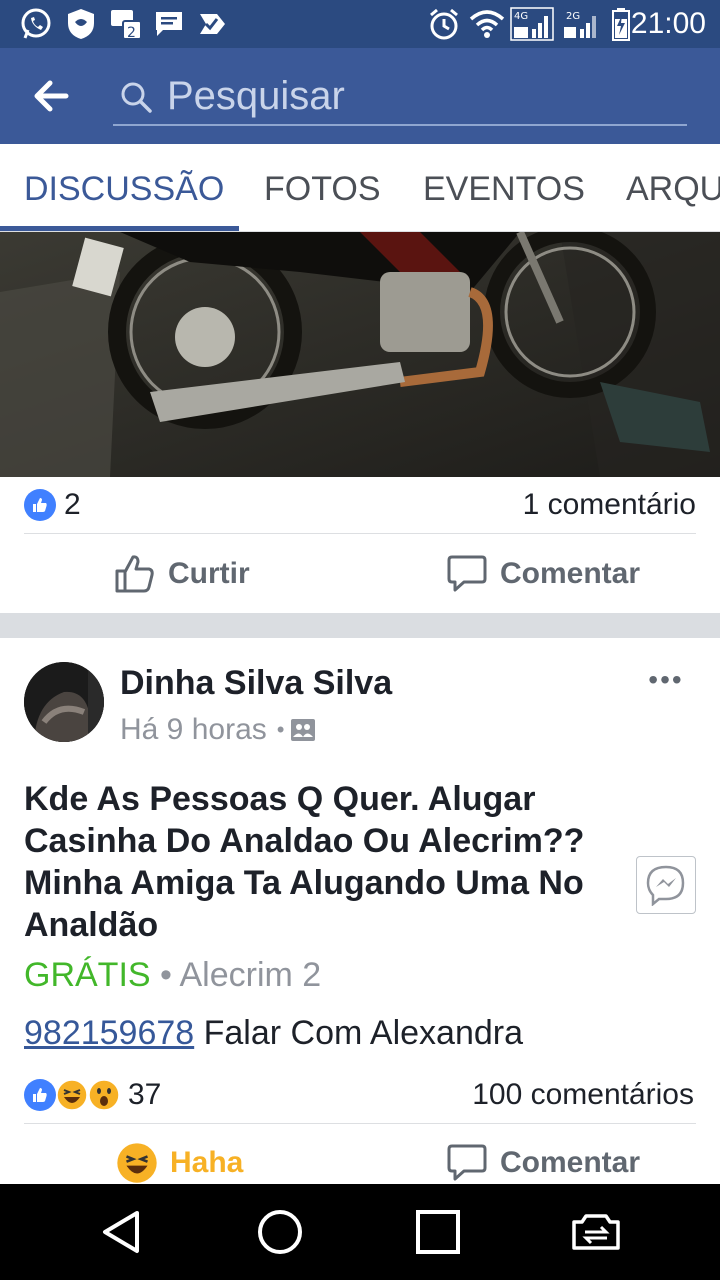 Image resolution: width=720 pixels, height=1280 pixels. What do you see at coordinates (64, 702) in the screenshot?
I see `avatar` at bounding box center [64, 702].